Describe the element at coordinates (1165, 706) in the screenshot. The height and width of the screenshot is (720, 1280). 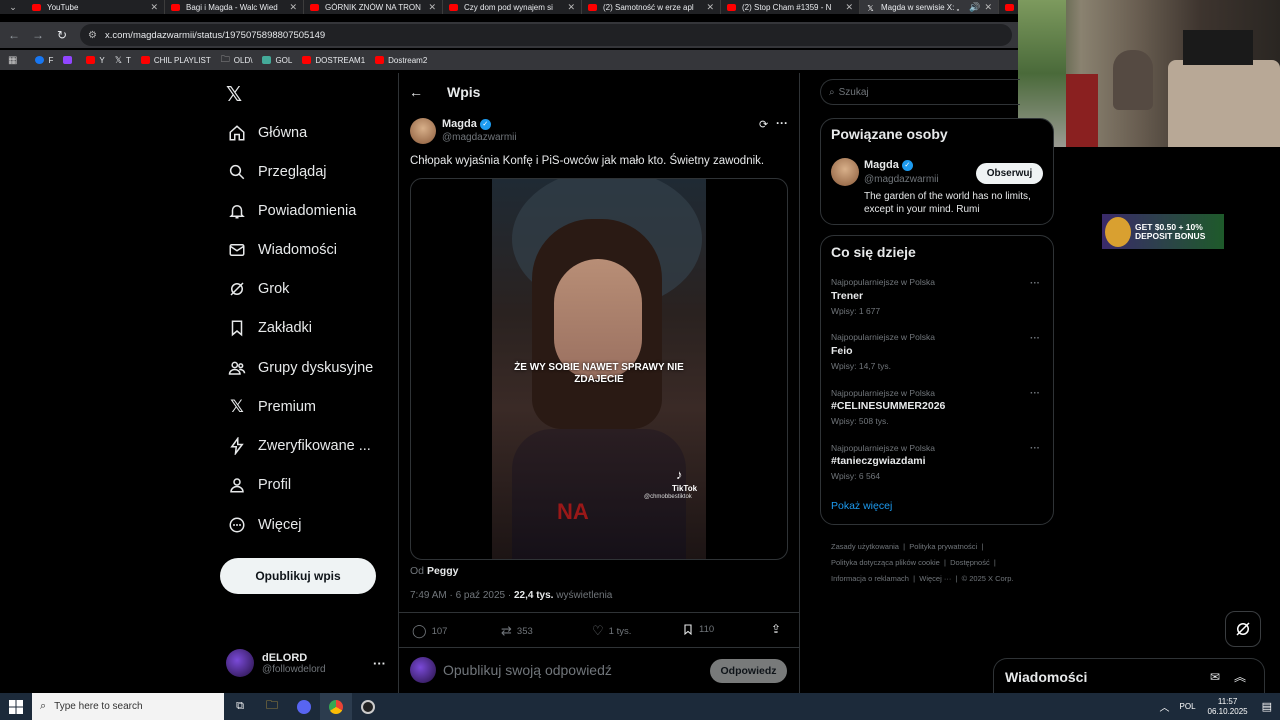
I see `tray-chevron-icon: ︿` at that location.